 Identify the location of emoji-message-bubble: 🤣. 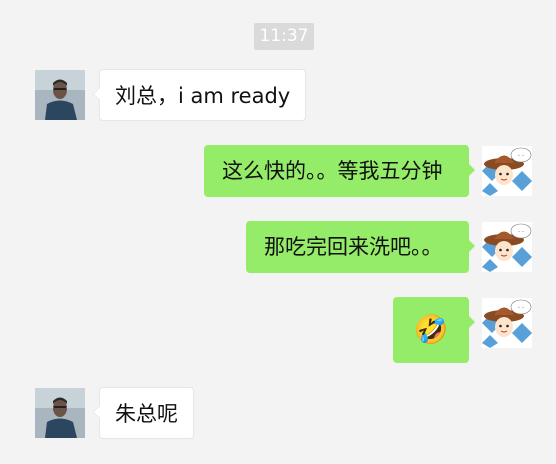
(434, 330).